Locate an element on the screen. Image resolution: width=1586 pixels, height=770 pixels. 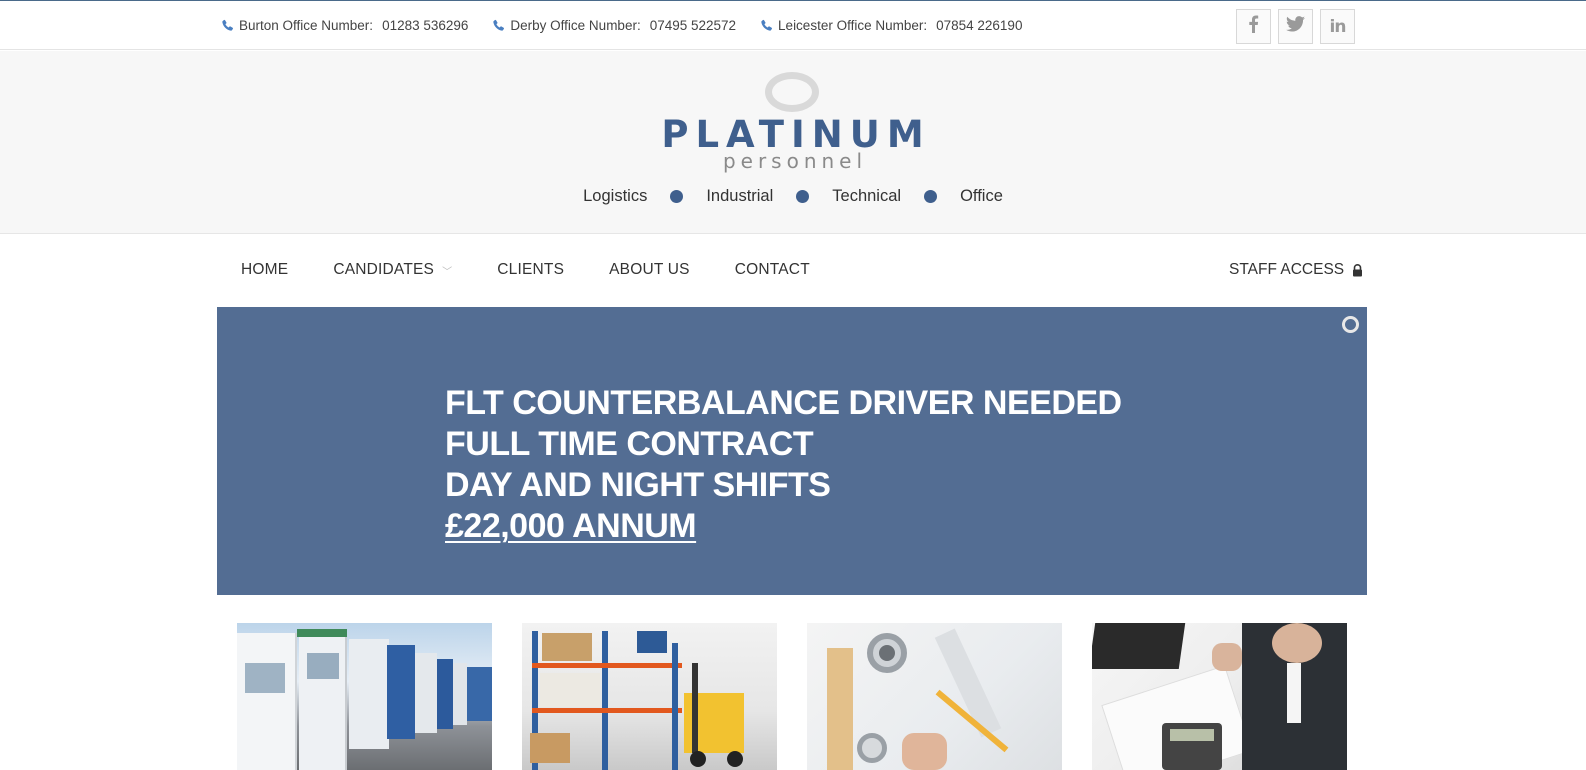
chevron-down-icon: ﹀ is located at coordinates (447, 272).